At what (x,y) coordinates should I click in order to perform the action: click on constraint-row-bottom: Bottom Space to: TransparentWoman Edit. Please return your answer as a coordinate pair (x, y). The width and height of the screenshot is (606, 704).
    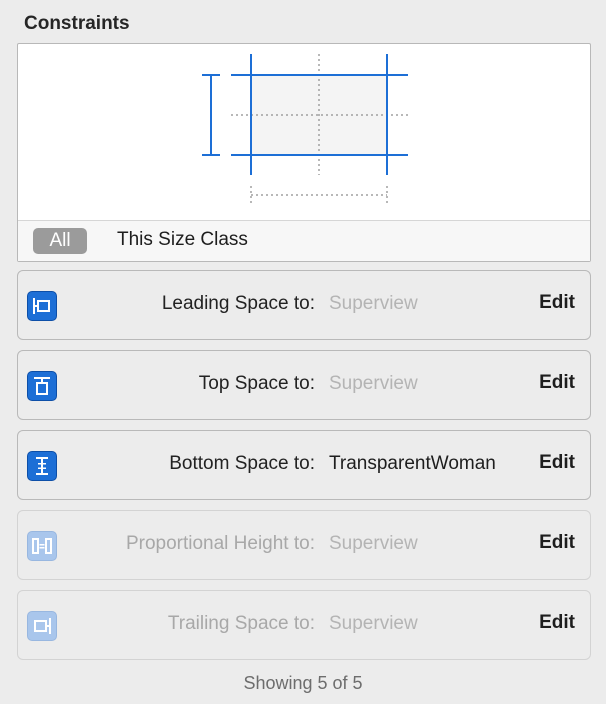
    Looking at the image, I should click on (304, 465).